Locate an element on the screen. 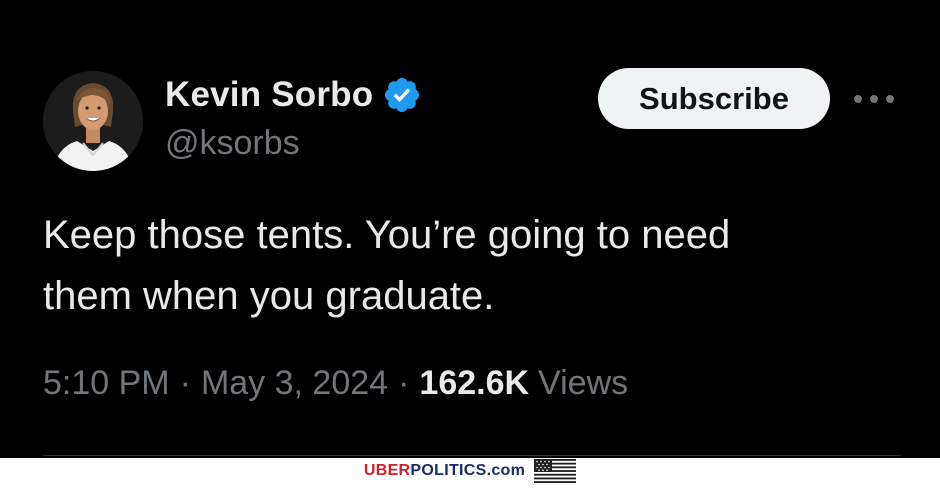  views-label: Views is located at coordinates (583, 383).